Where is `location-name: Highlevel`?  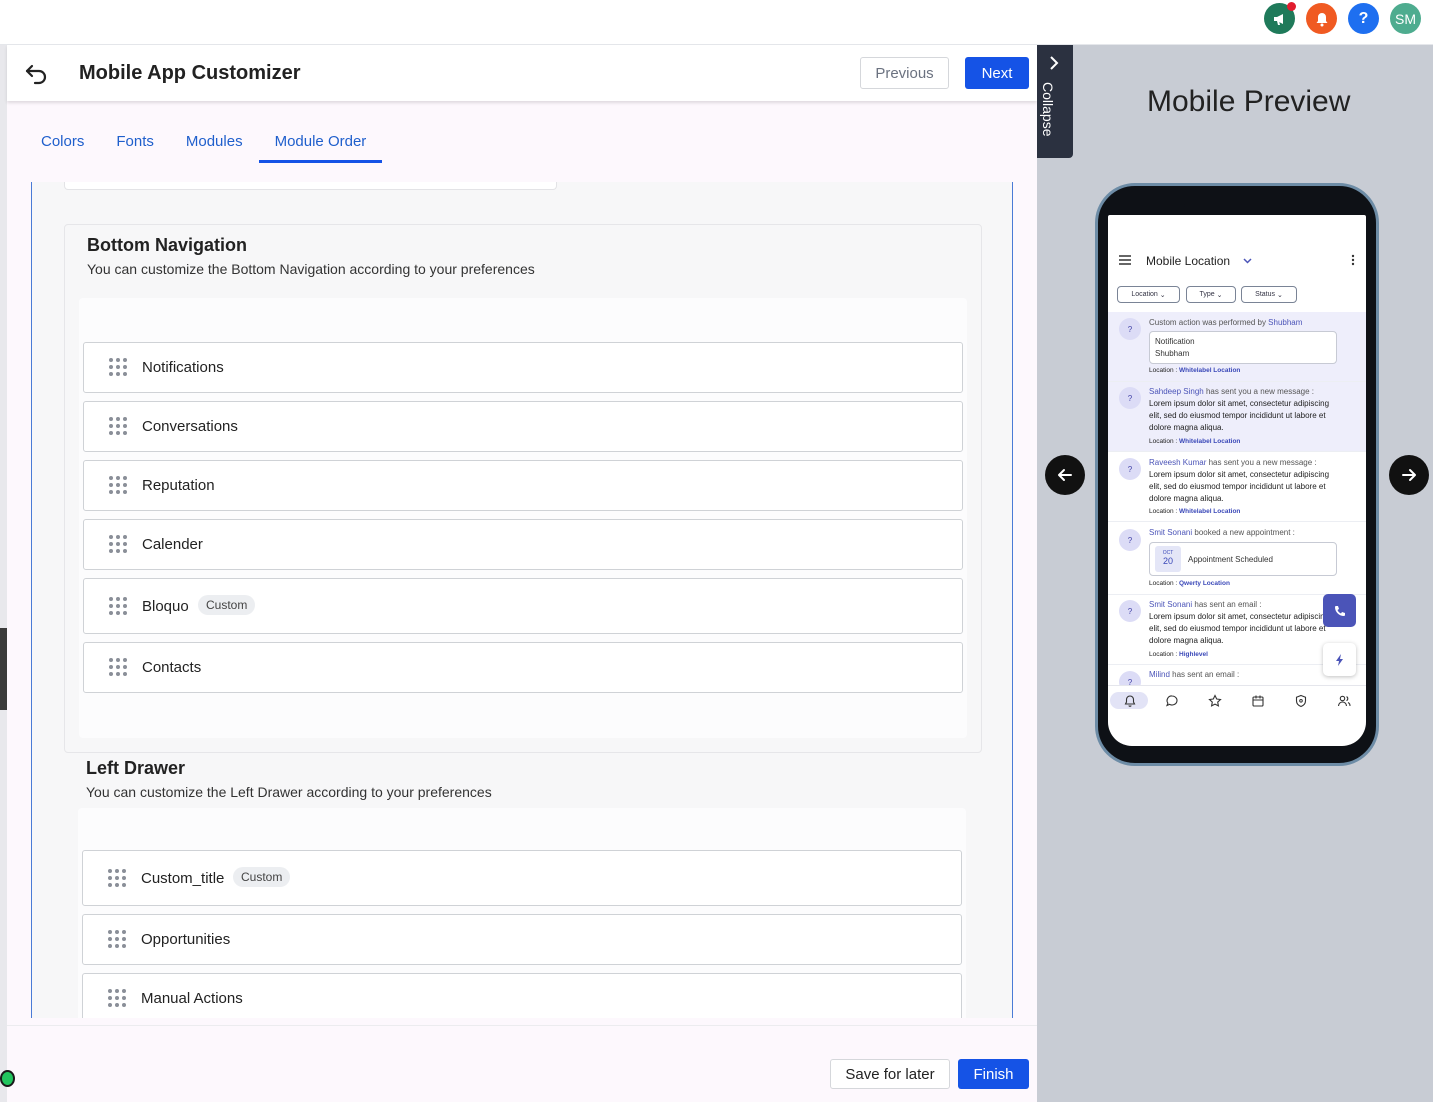 location-name: Highlevel is located at coordinates (1193, 654).